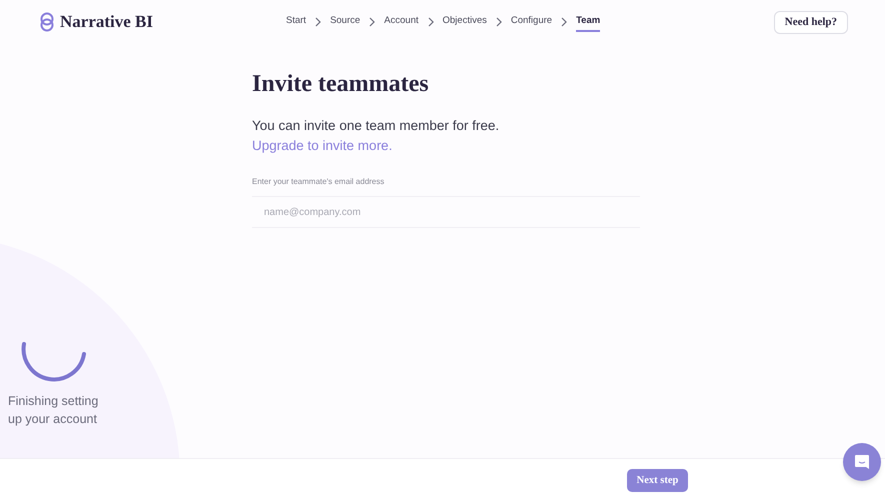  What do you see at coordinates (47, 22) in the screenshot?
I see `logo-icon` at bounding box center [47, 22].